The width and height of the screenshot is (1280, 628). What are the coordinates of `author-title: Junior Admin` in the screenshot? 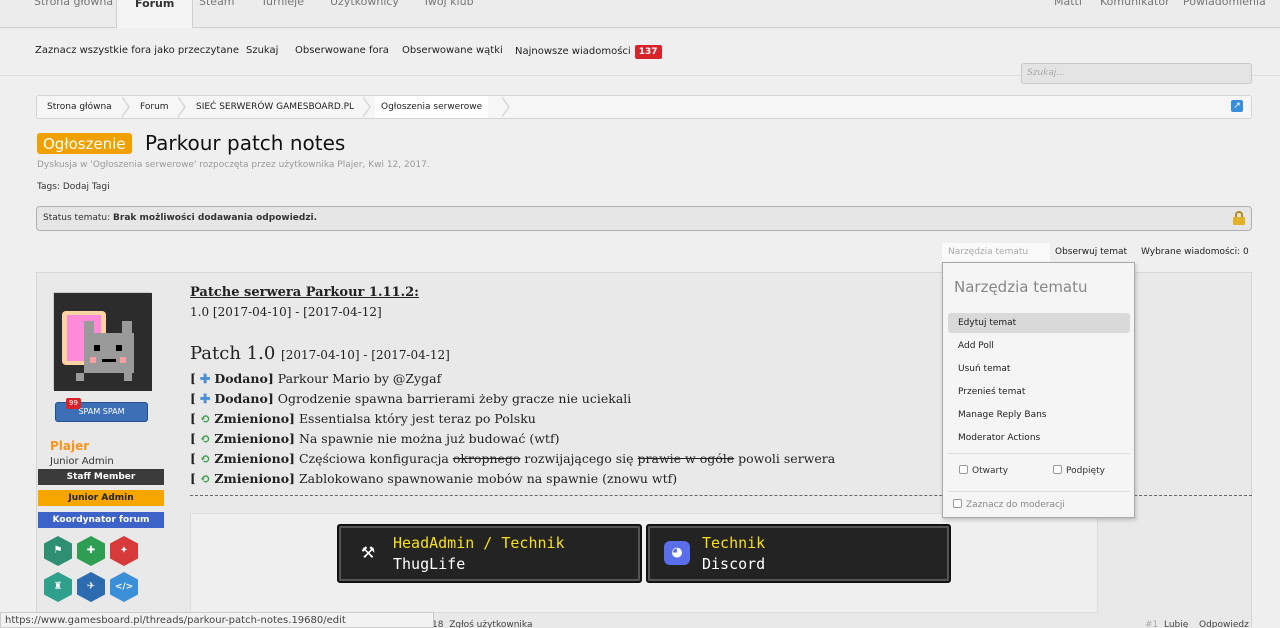 It's located at (82, 461).